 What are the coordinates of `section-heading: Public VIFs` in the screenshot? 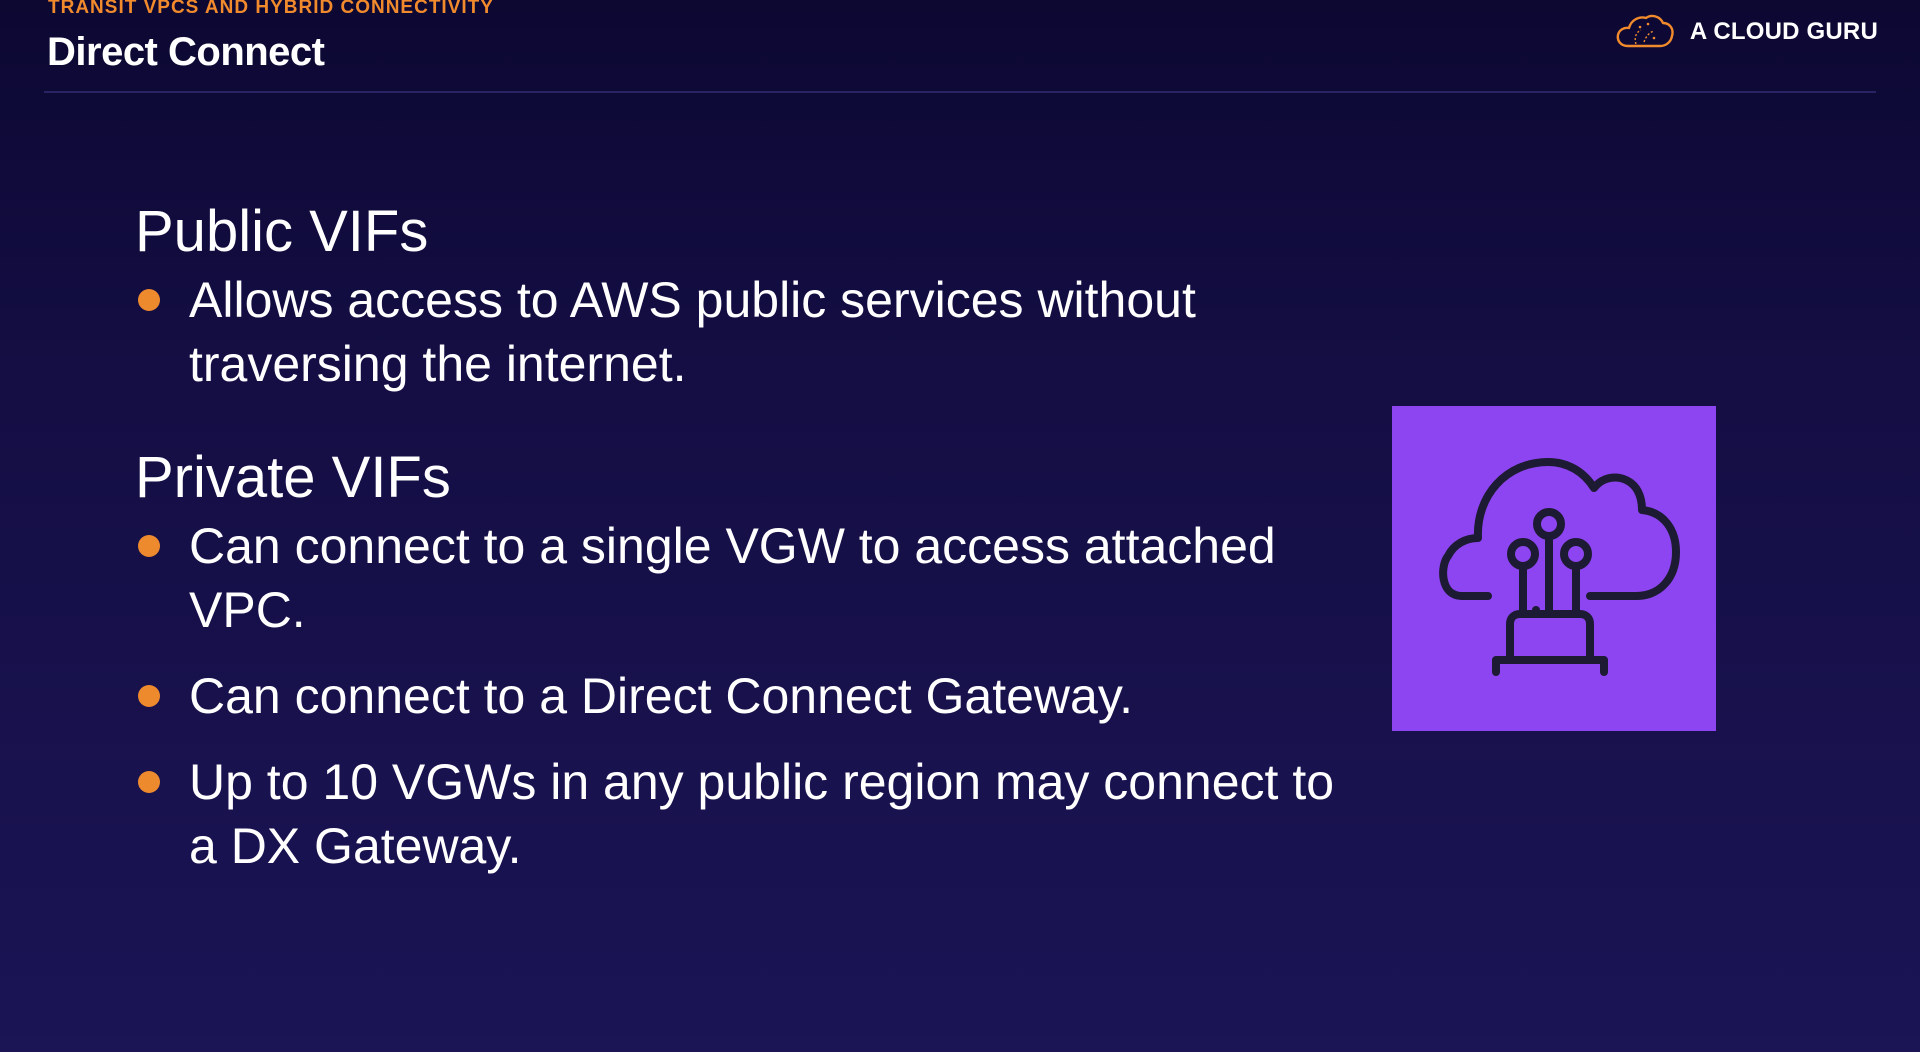 It's located at (282, 231).